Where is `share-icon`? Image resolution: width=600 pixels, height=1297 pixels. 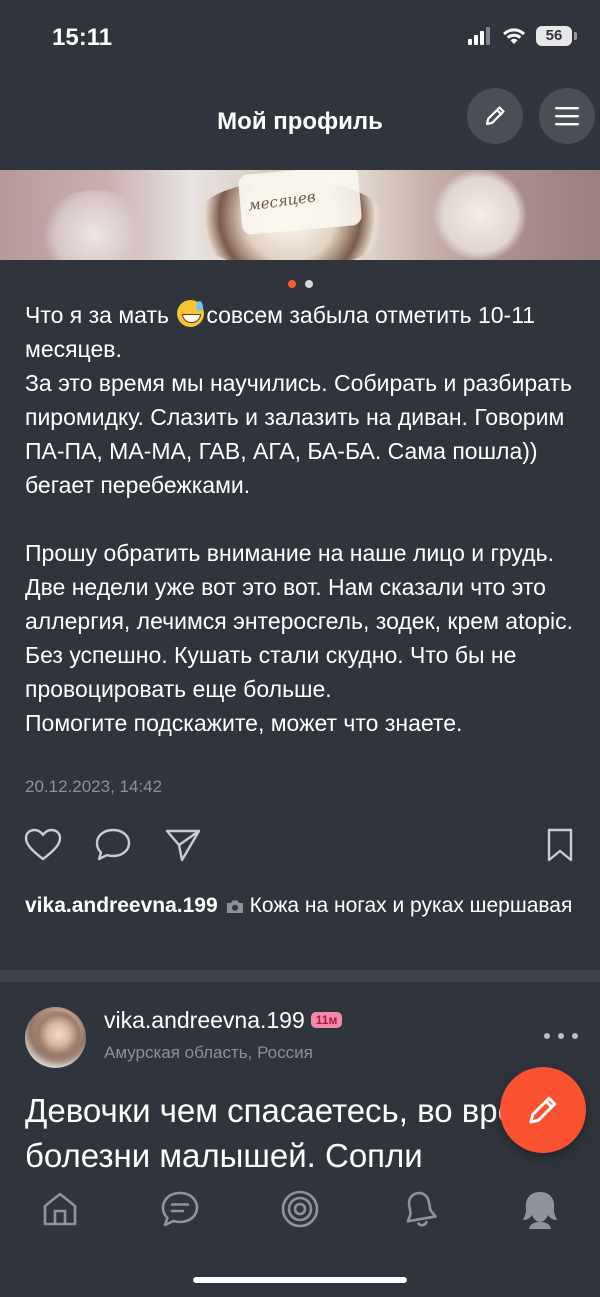
share-icon is located at coordinates (183, 845).